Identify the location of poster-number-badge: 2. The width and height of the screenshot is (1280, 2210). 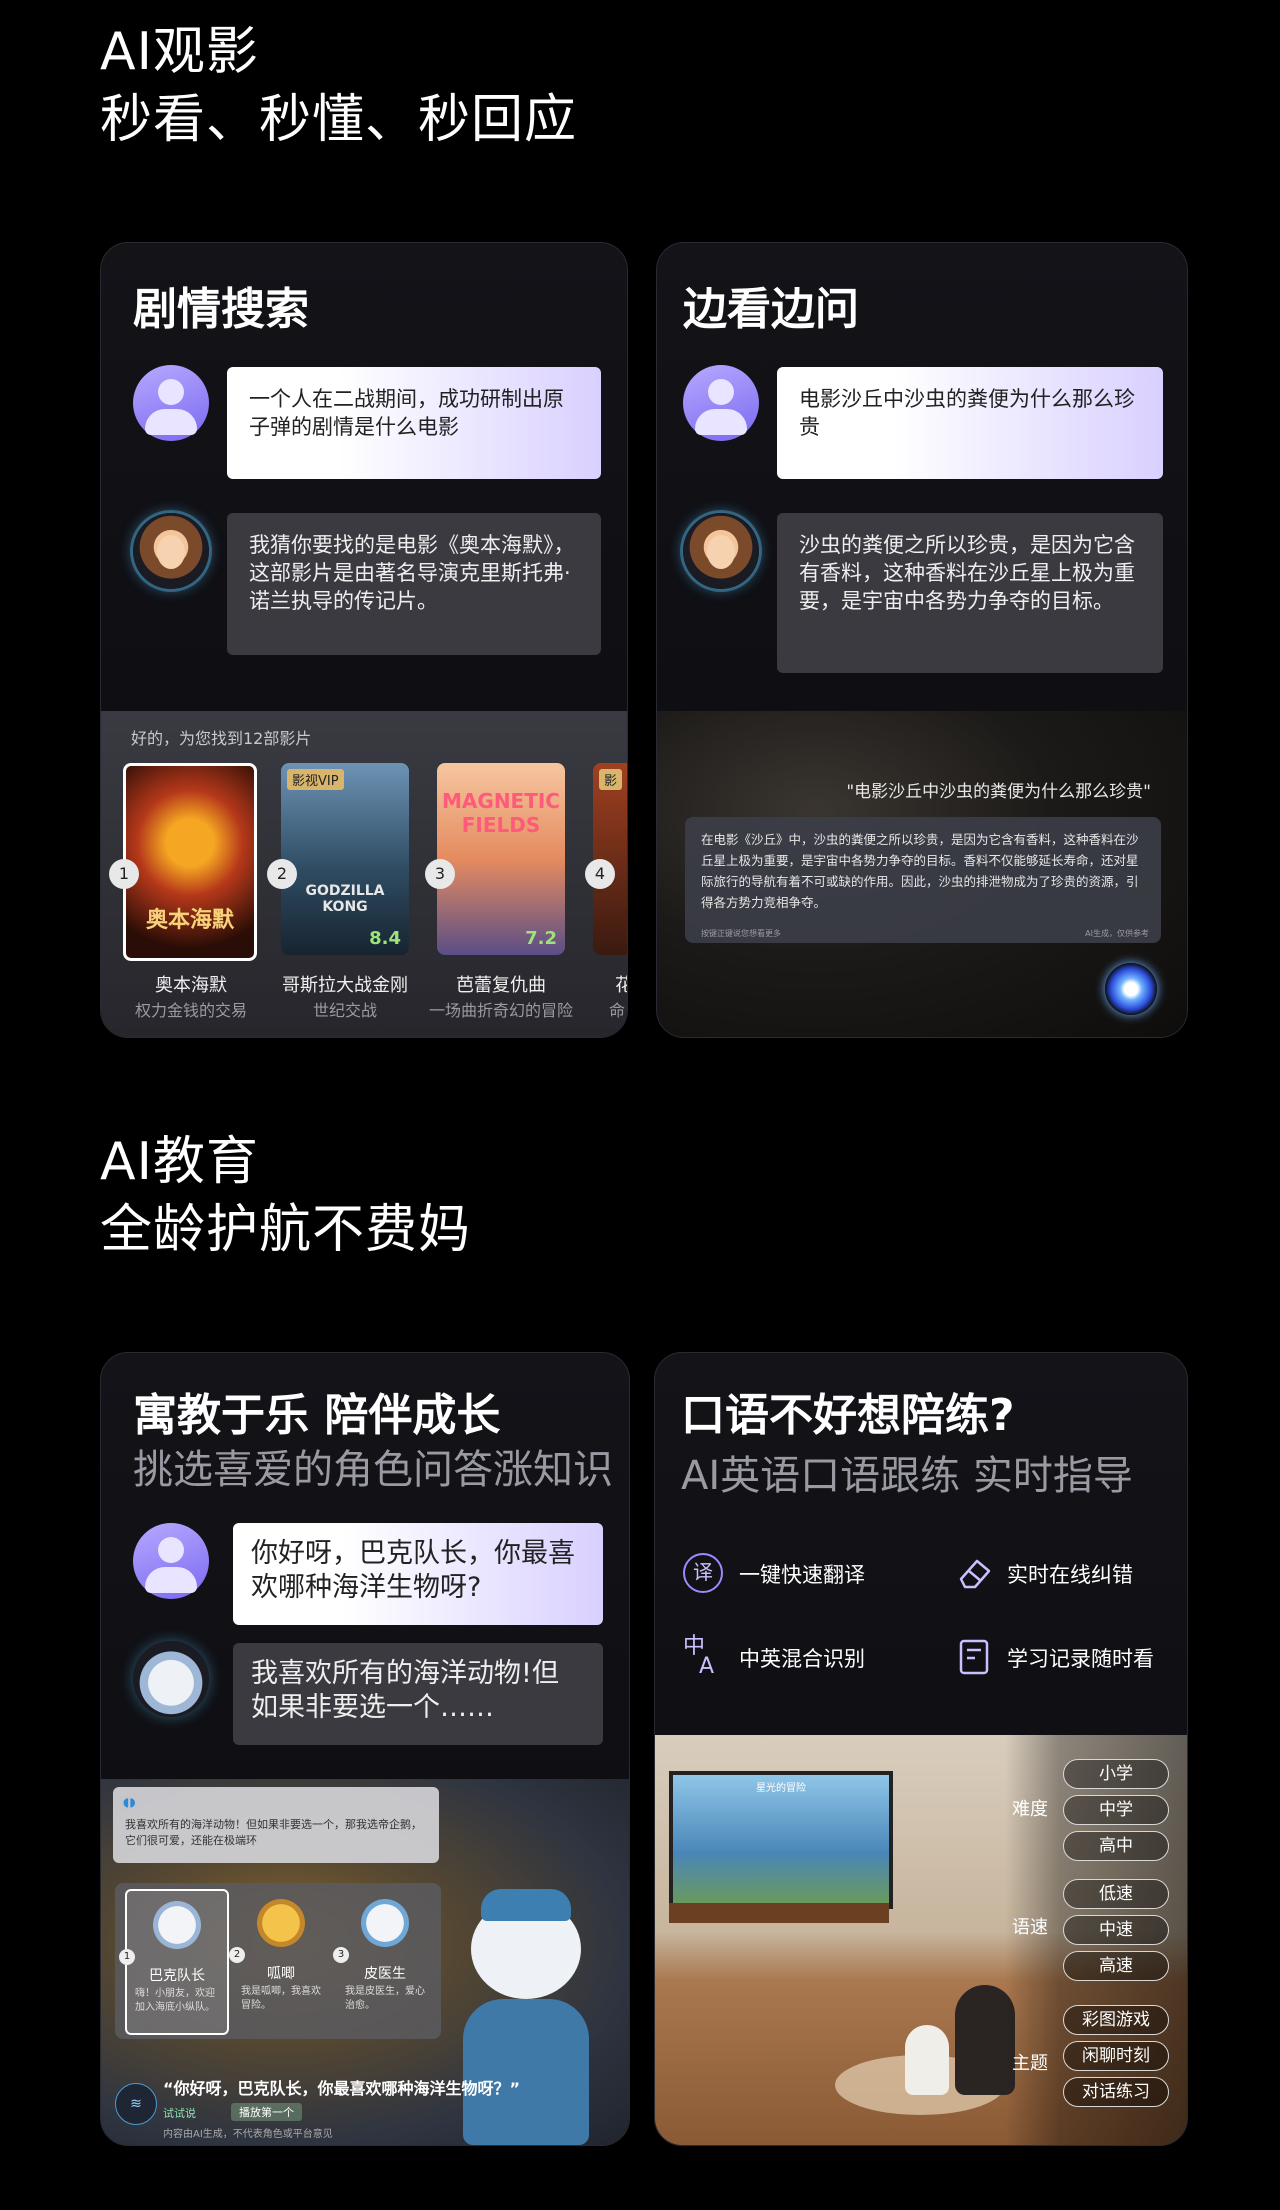
(282, 874).